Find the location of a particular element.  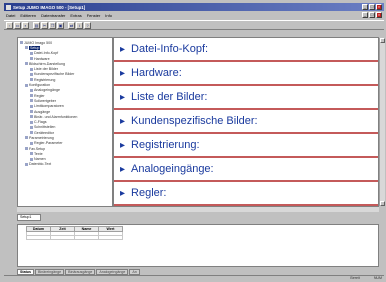

tree-node-label: Limitkomparatoren is located at coordinates (49, 106).